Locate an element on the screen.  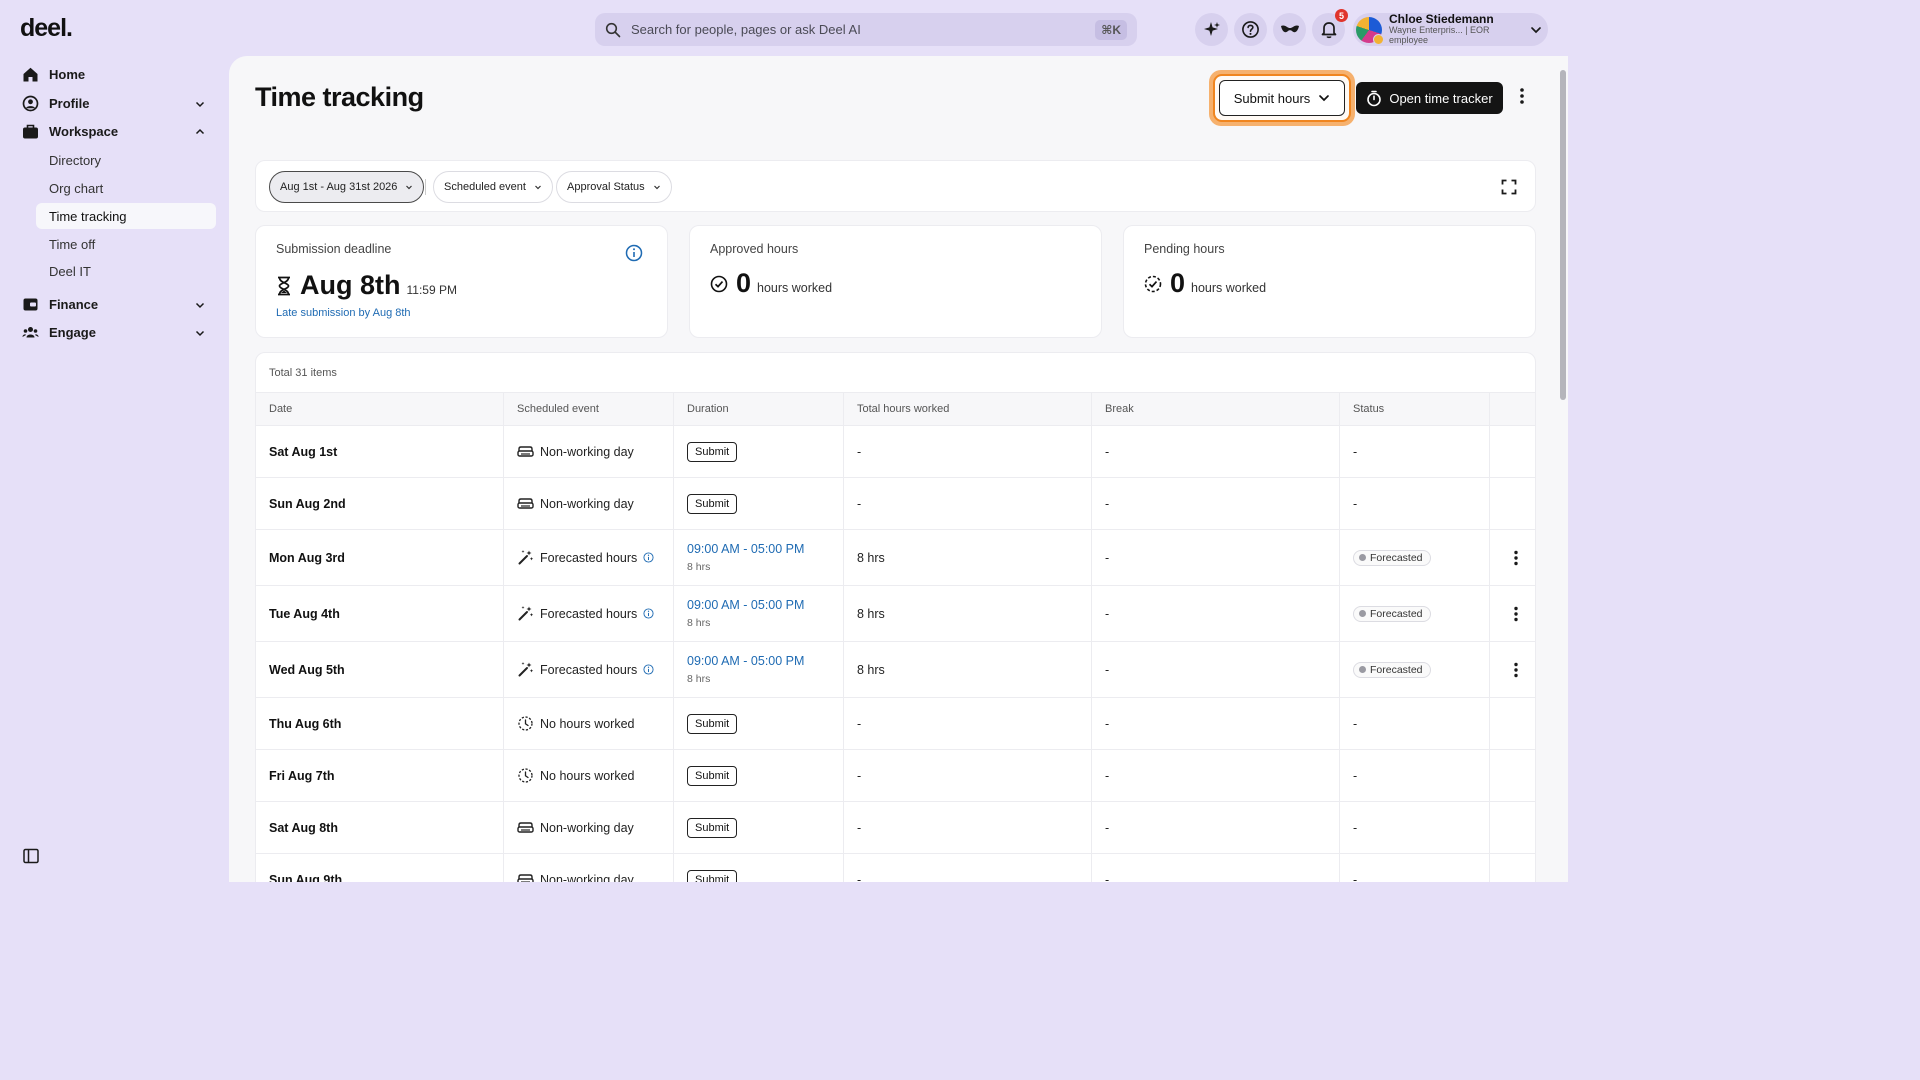
duration-hours: 8 hrs is located at coordinates (699, 623).